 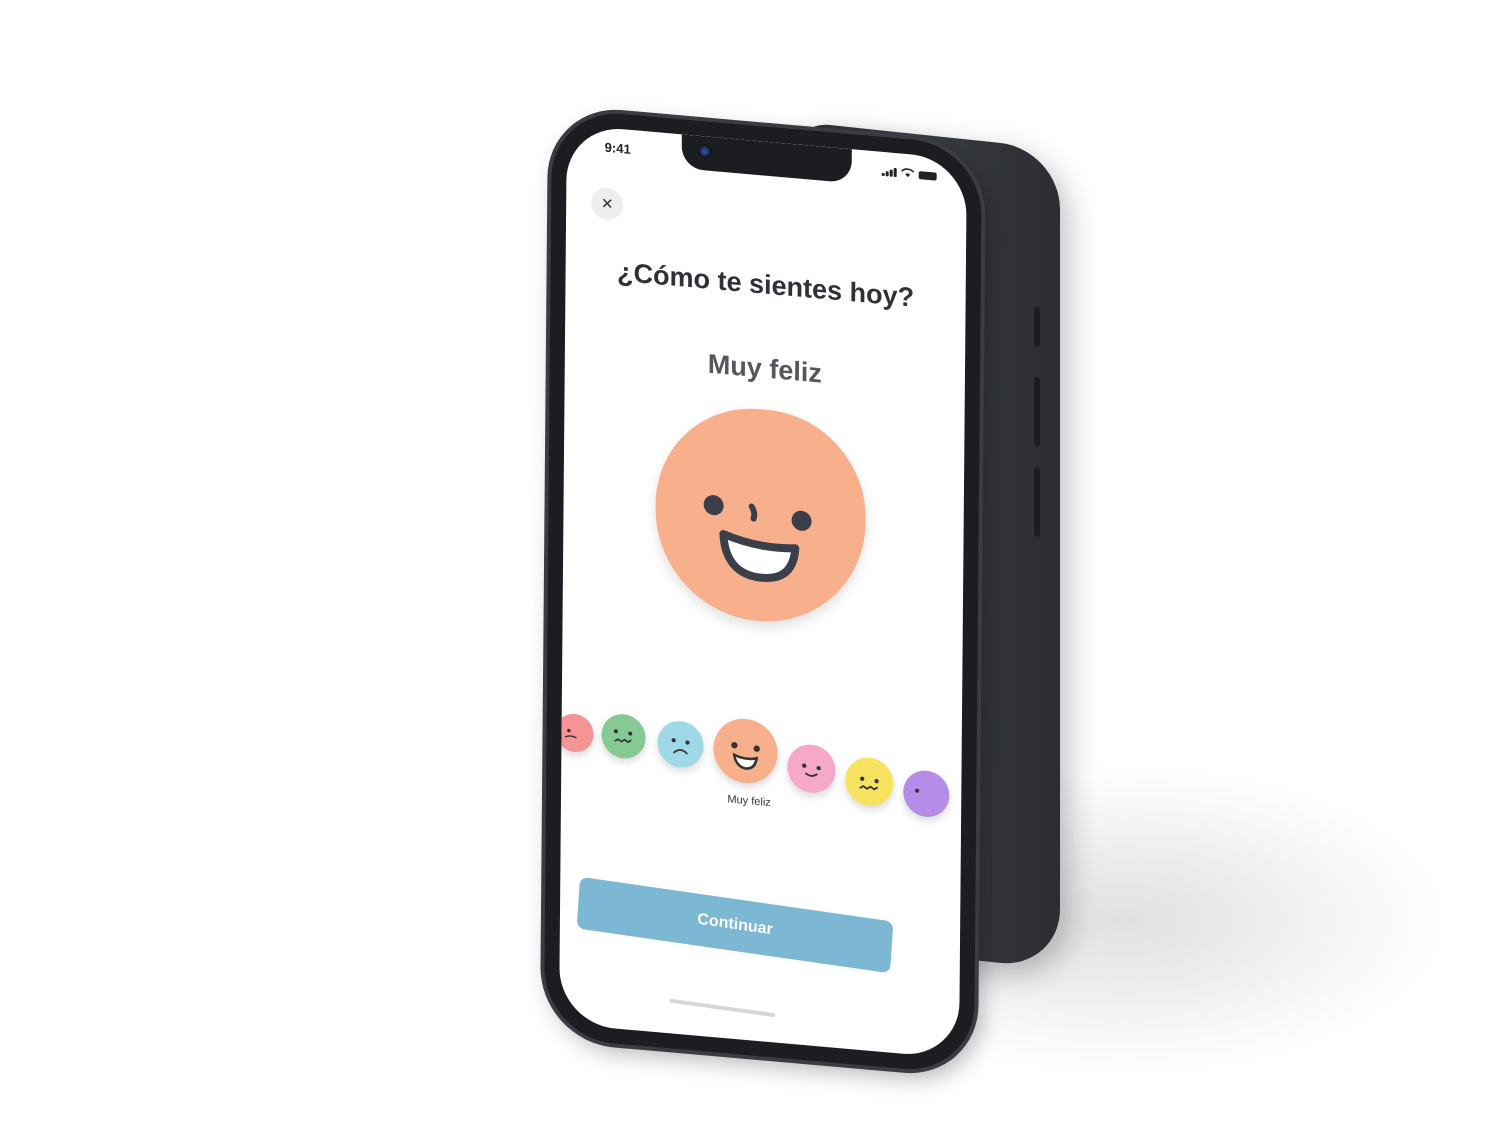 I want to click on happy-face-icon, so click(x=757, y=538).